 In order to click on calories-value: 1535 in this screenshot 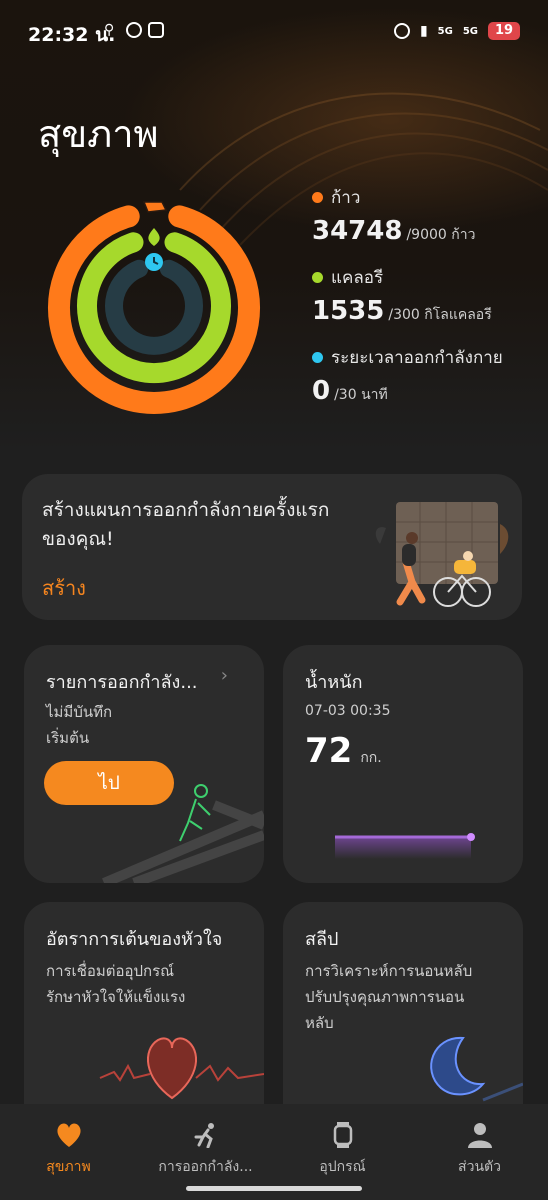, I will do `click(348, 311)`.